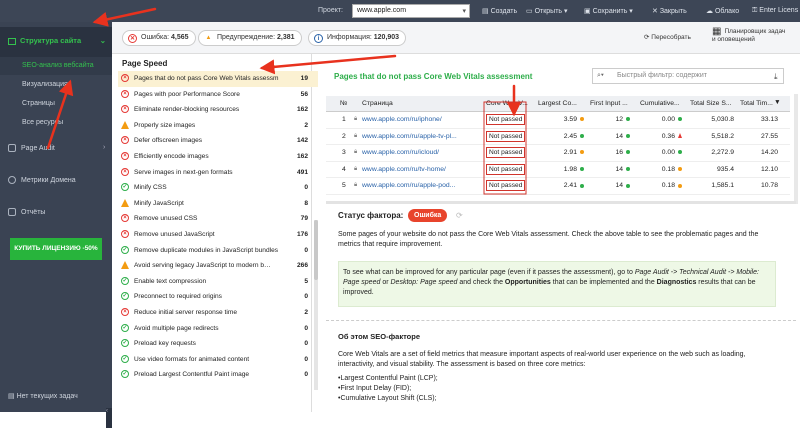  I want to click on fid-value: 12, so click(610, 119).